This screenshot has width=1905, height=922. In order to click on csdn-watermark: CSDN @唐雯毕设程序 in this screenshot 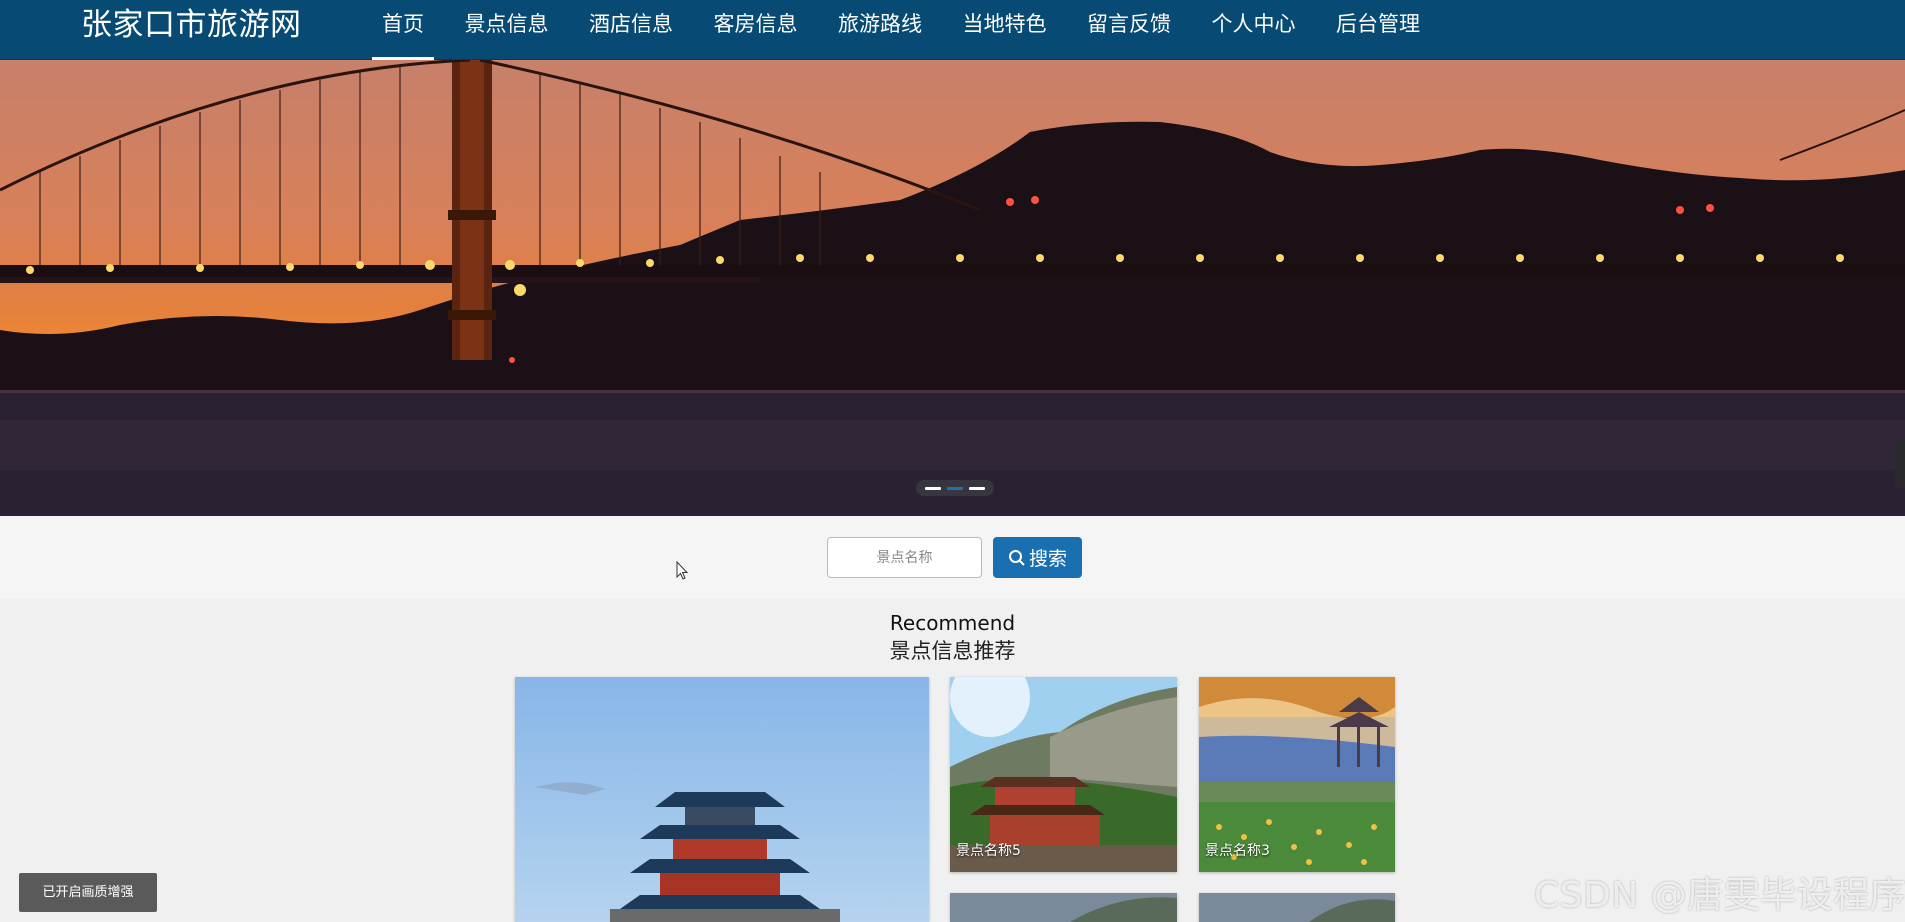, I will do `click(1719, 895)`.